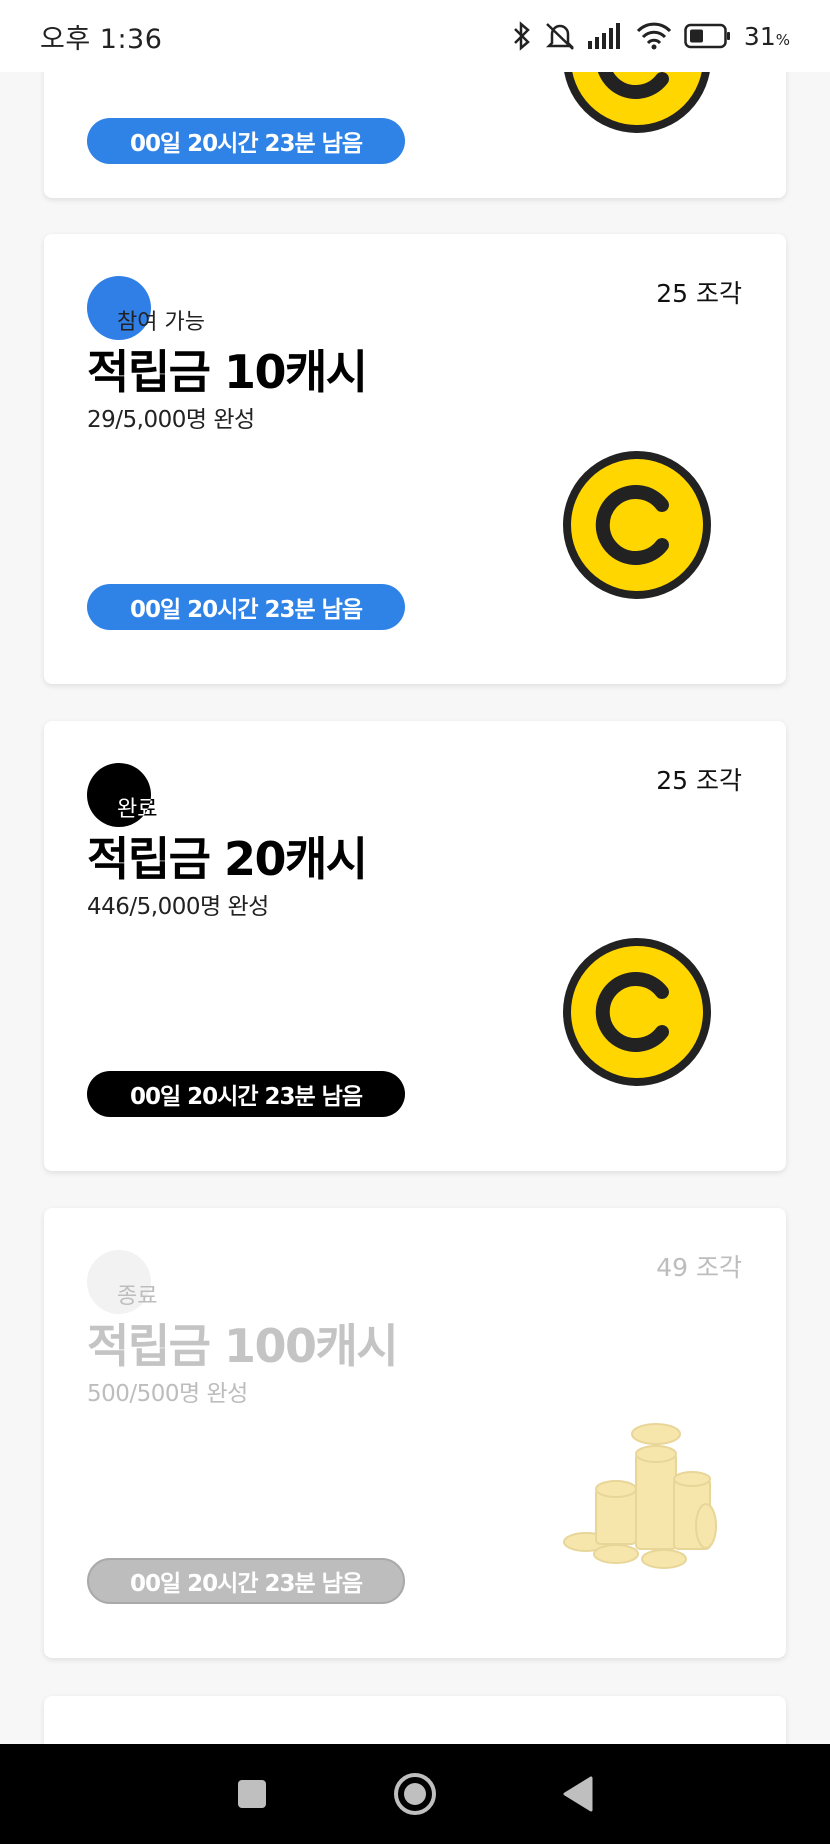  I want to click on home-button, so click(415, 1794).